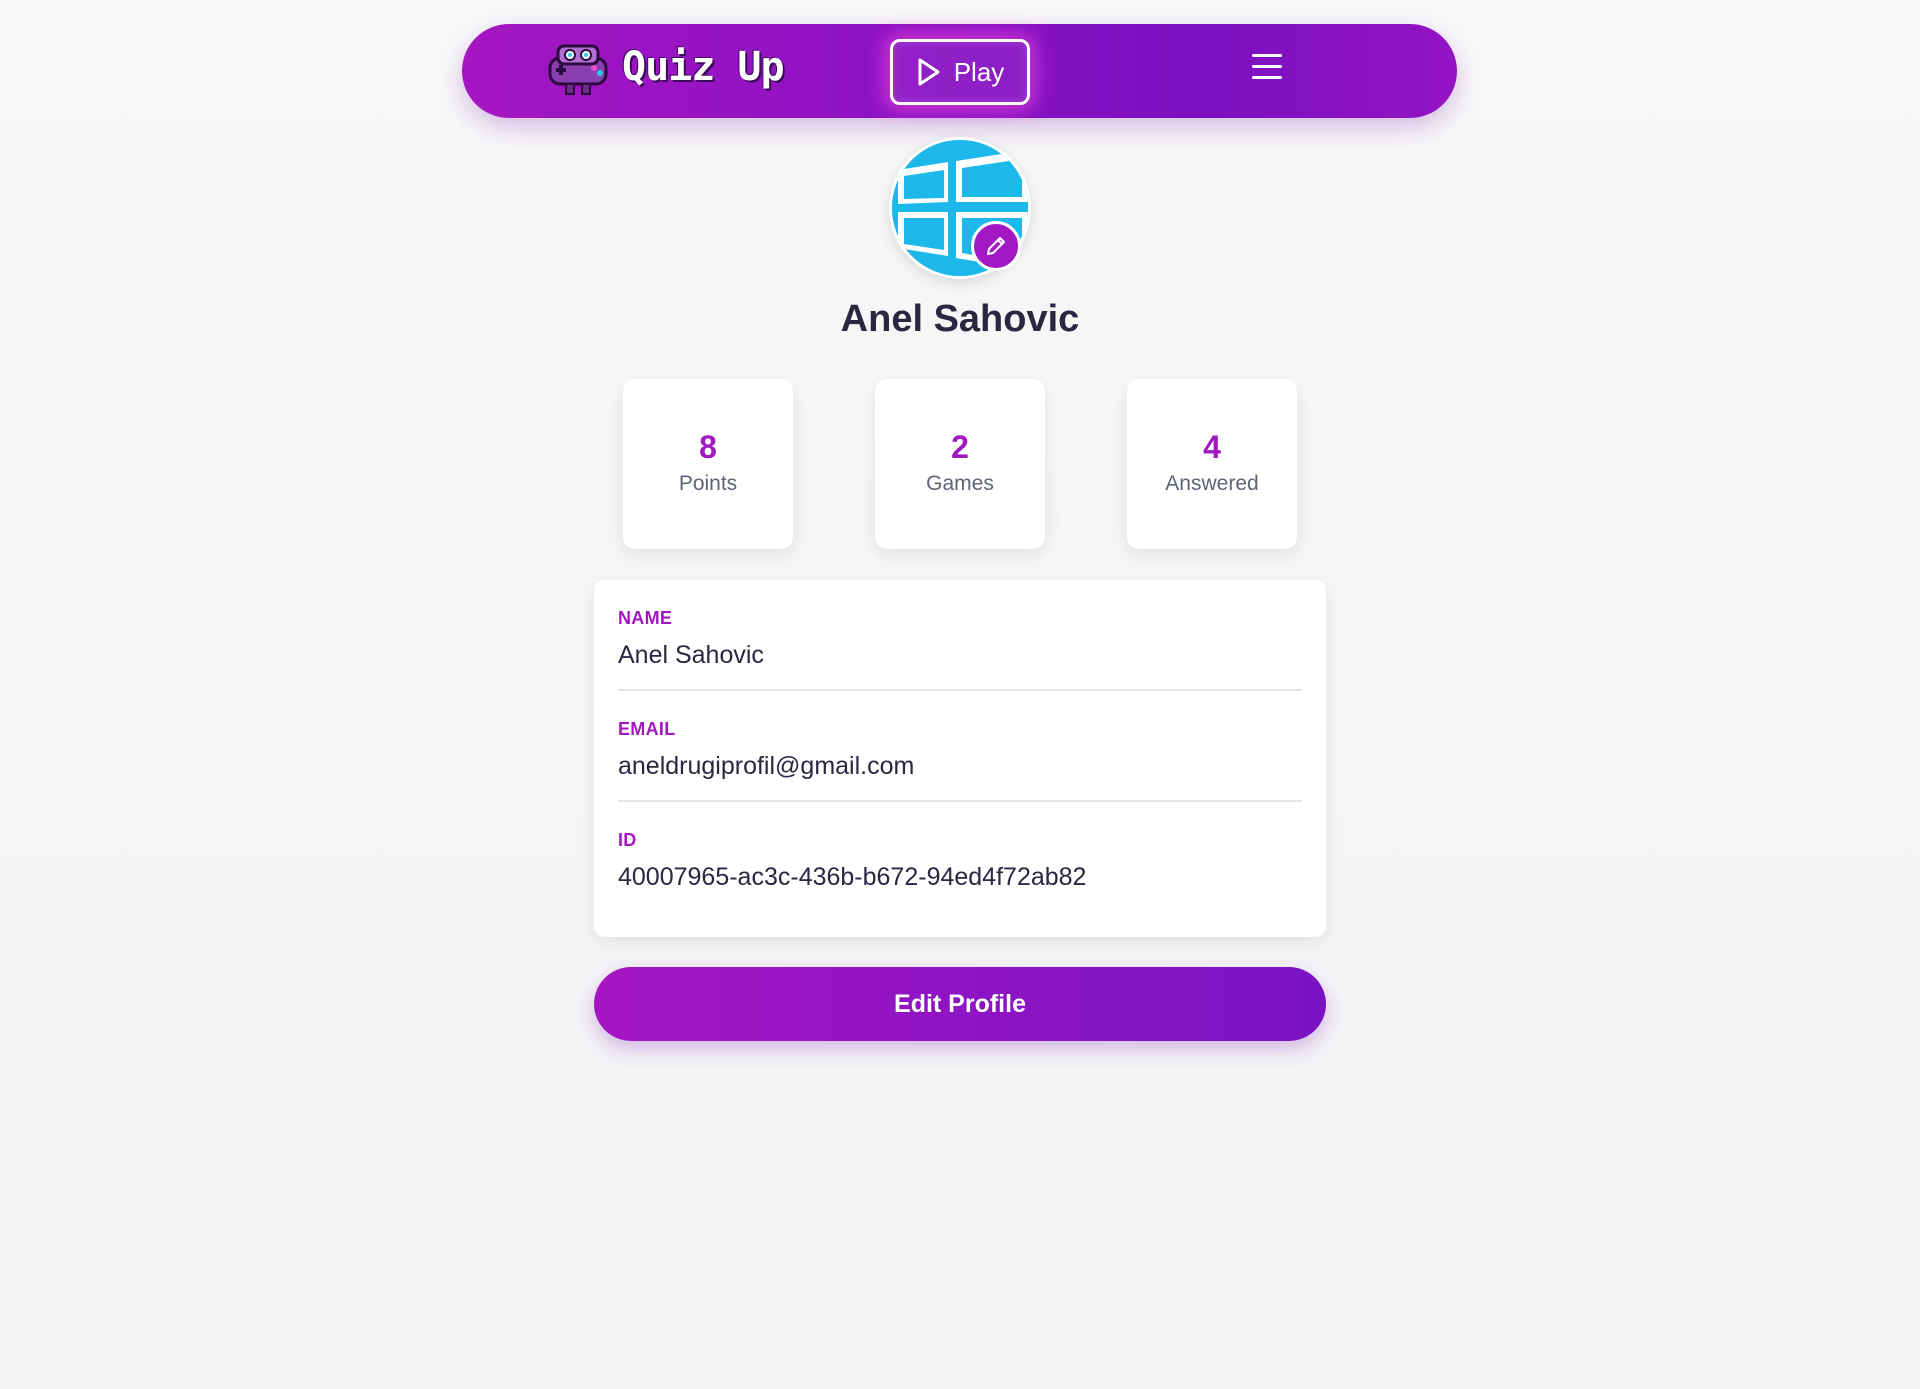 The height and width of the screenshot is (1389, 1920). I want to click on stat-value: 4, so click(1212, 447).